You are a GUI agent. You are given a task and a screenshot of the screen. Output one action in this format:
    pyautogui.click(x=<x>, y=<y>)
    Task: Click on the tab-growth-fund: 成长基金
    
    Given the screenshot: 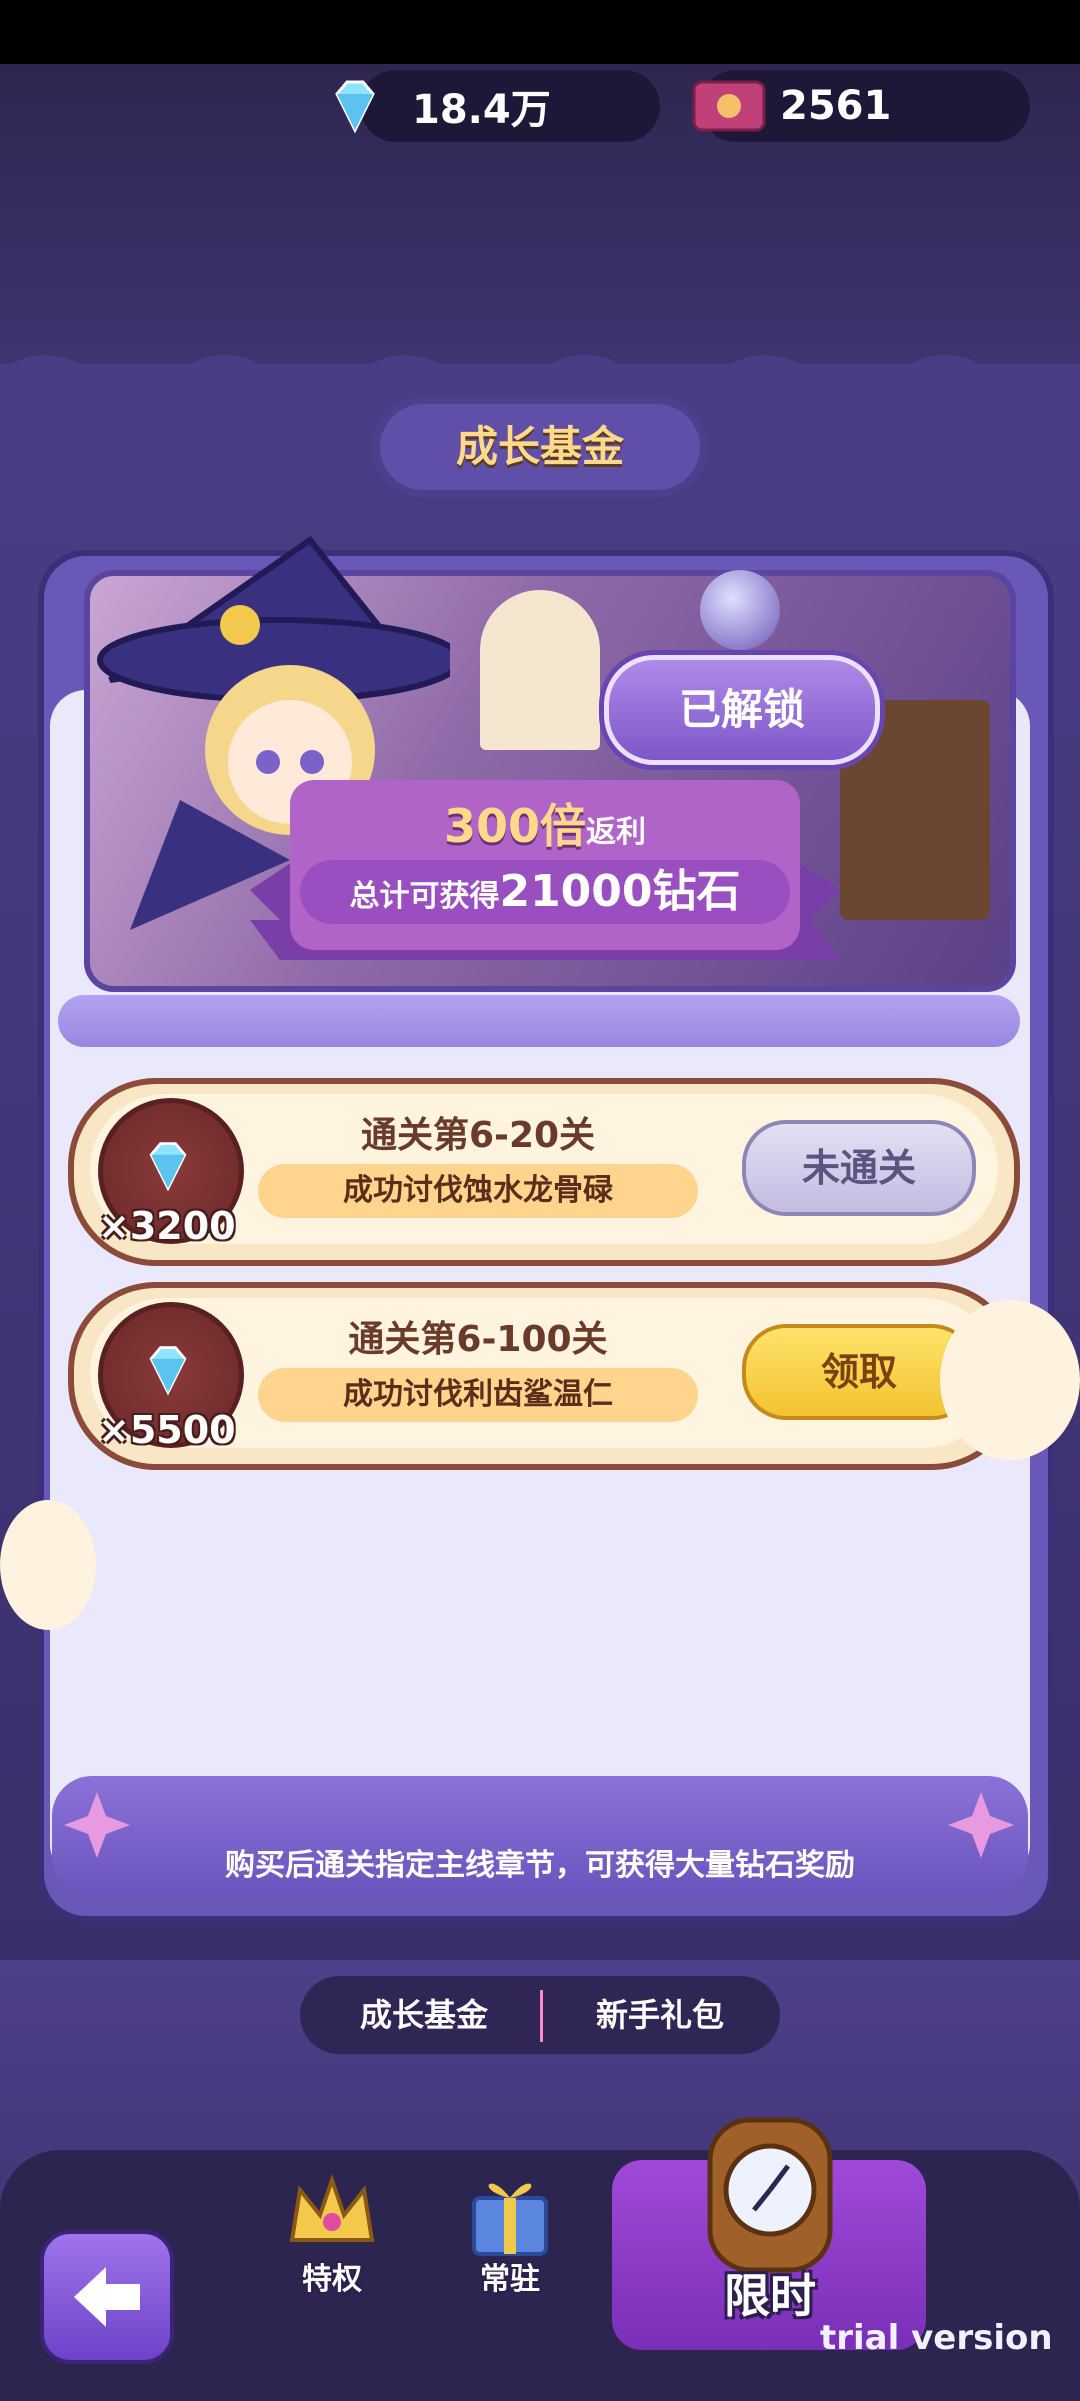 What is the action you would take?
    pyautogui.click(x=424, y=2015)
    